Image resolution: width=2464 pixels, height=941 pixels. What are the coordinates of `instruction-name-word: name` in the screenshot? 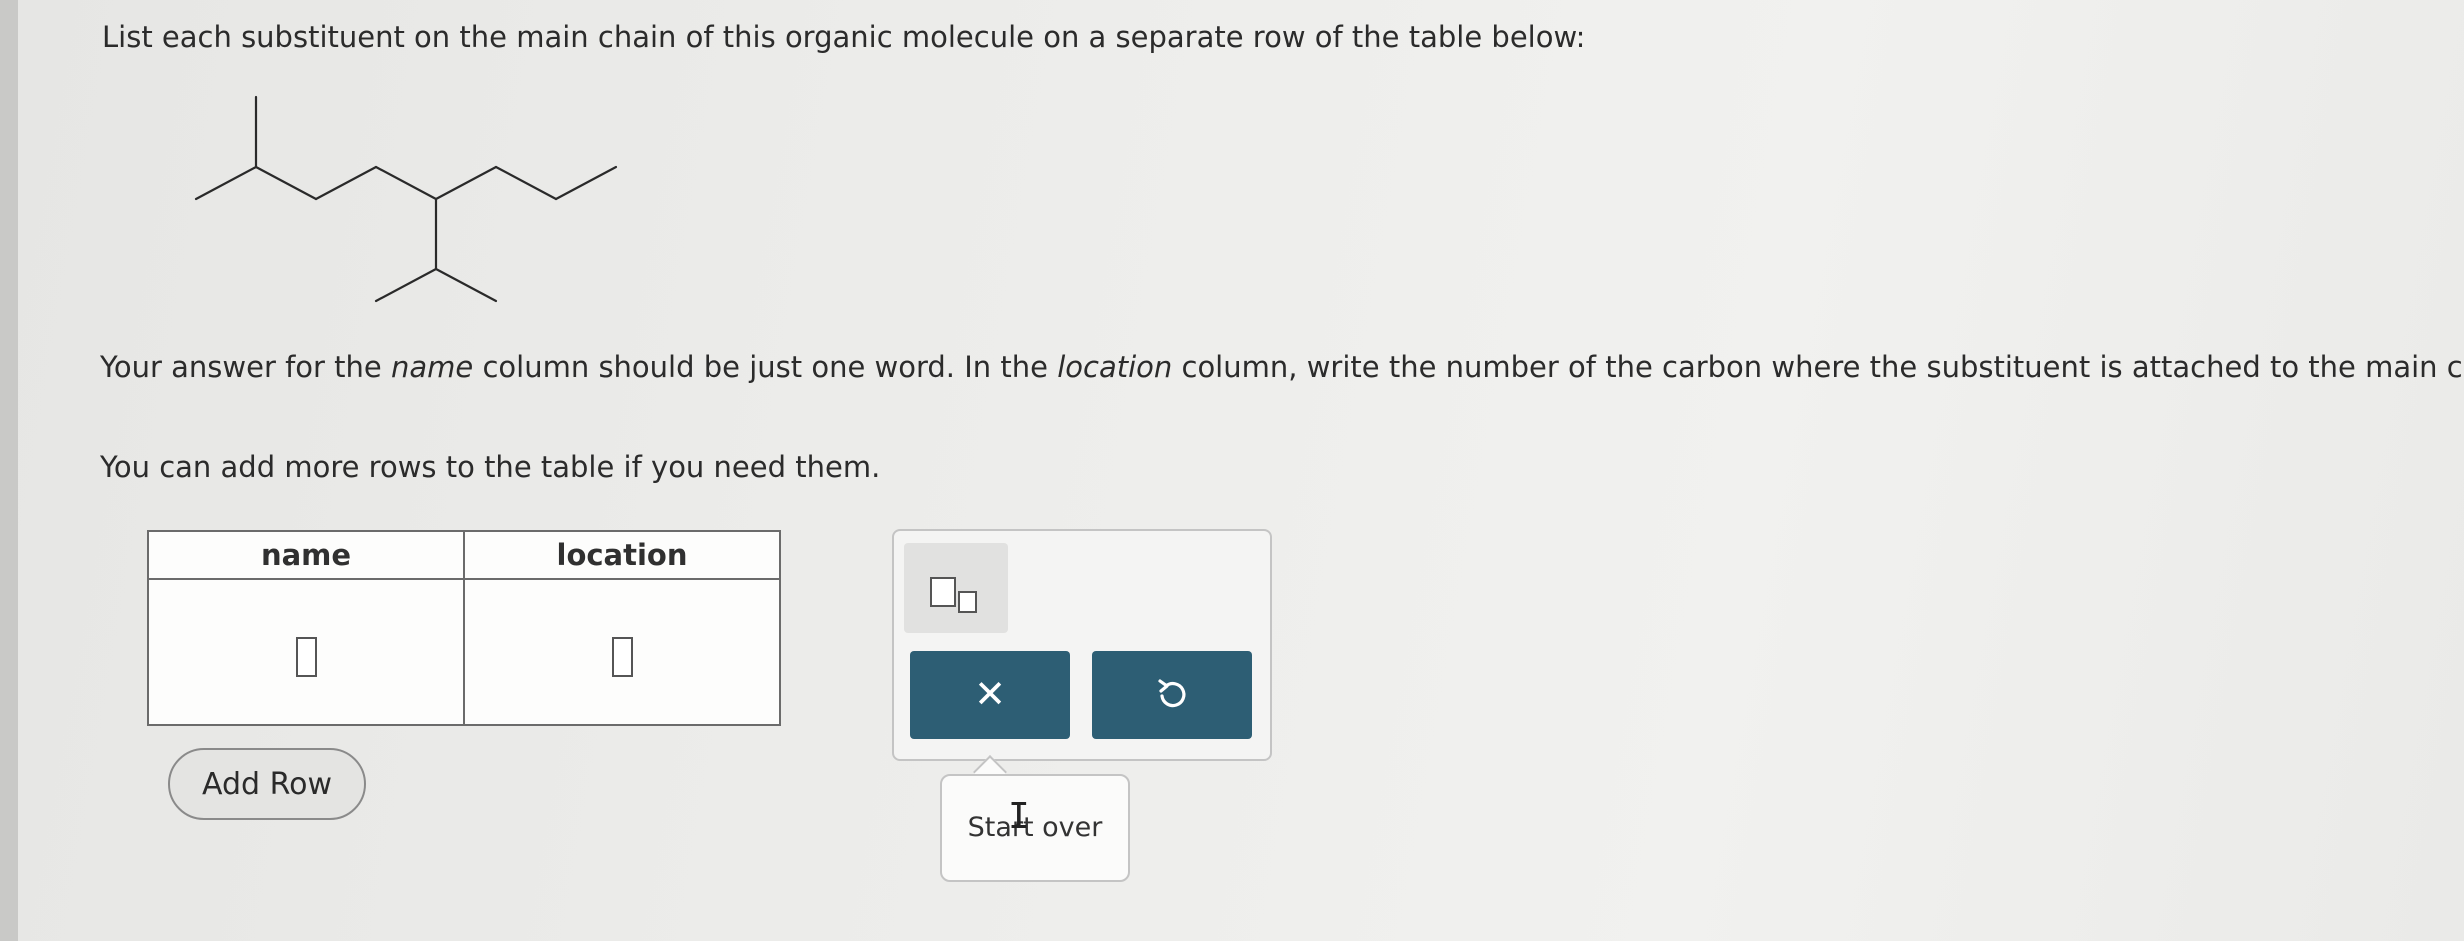 It's located at (432, 367).